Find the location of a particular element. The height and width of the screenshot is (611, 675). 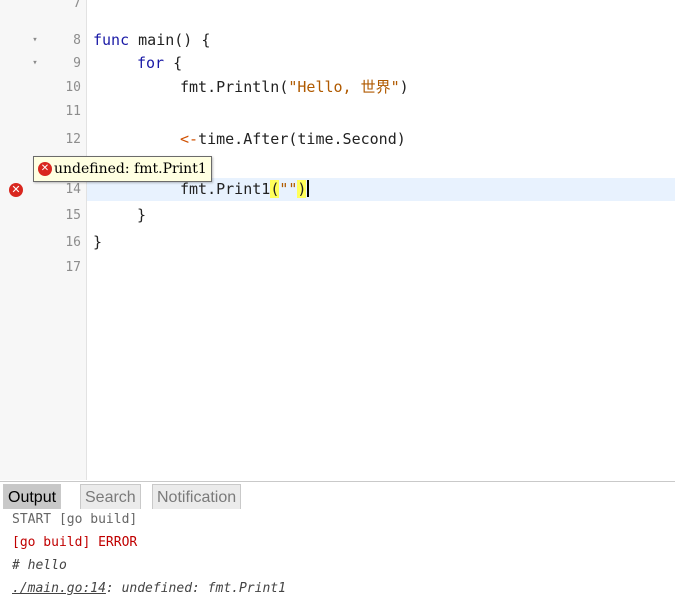

line-number: 12 is located at coordinates (73, 139).